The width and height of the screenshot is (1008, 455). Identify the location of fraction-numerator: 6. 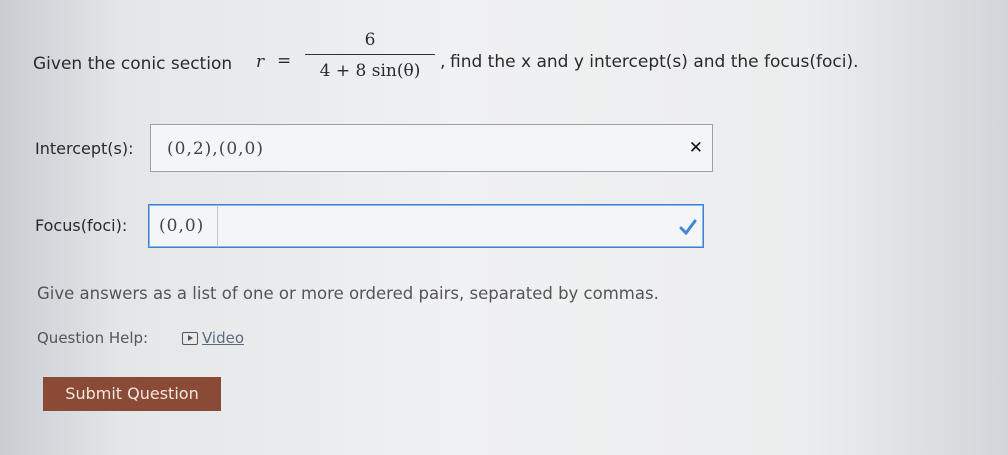
(370, 40).